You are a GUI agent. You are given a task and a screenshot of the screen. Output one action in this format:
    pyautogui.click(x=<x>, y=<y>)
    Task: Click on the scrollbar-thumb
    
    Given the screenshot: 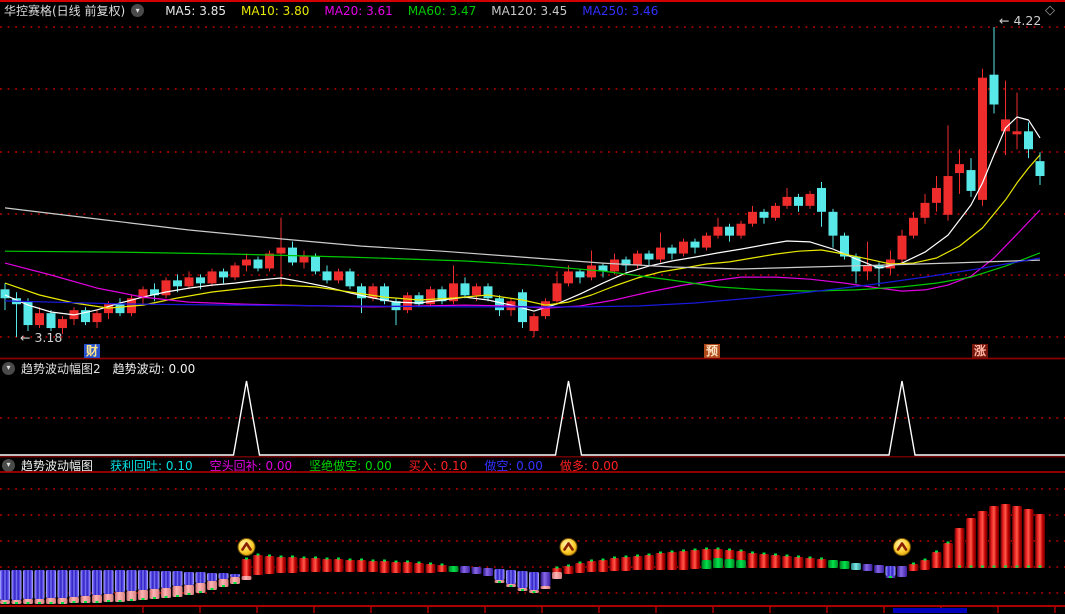 What is the action you would take?
    pyautogui.click(x=930, y=610)
    